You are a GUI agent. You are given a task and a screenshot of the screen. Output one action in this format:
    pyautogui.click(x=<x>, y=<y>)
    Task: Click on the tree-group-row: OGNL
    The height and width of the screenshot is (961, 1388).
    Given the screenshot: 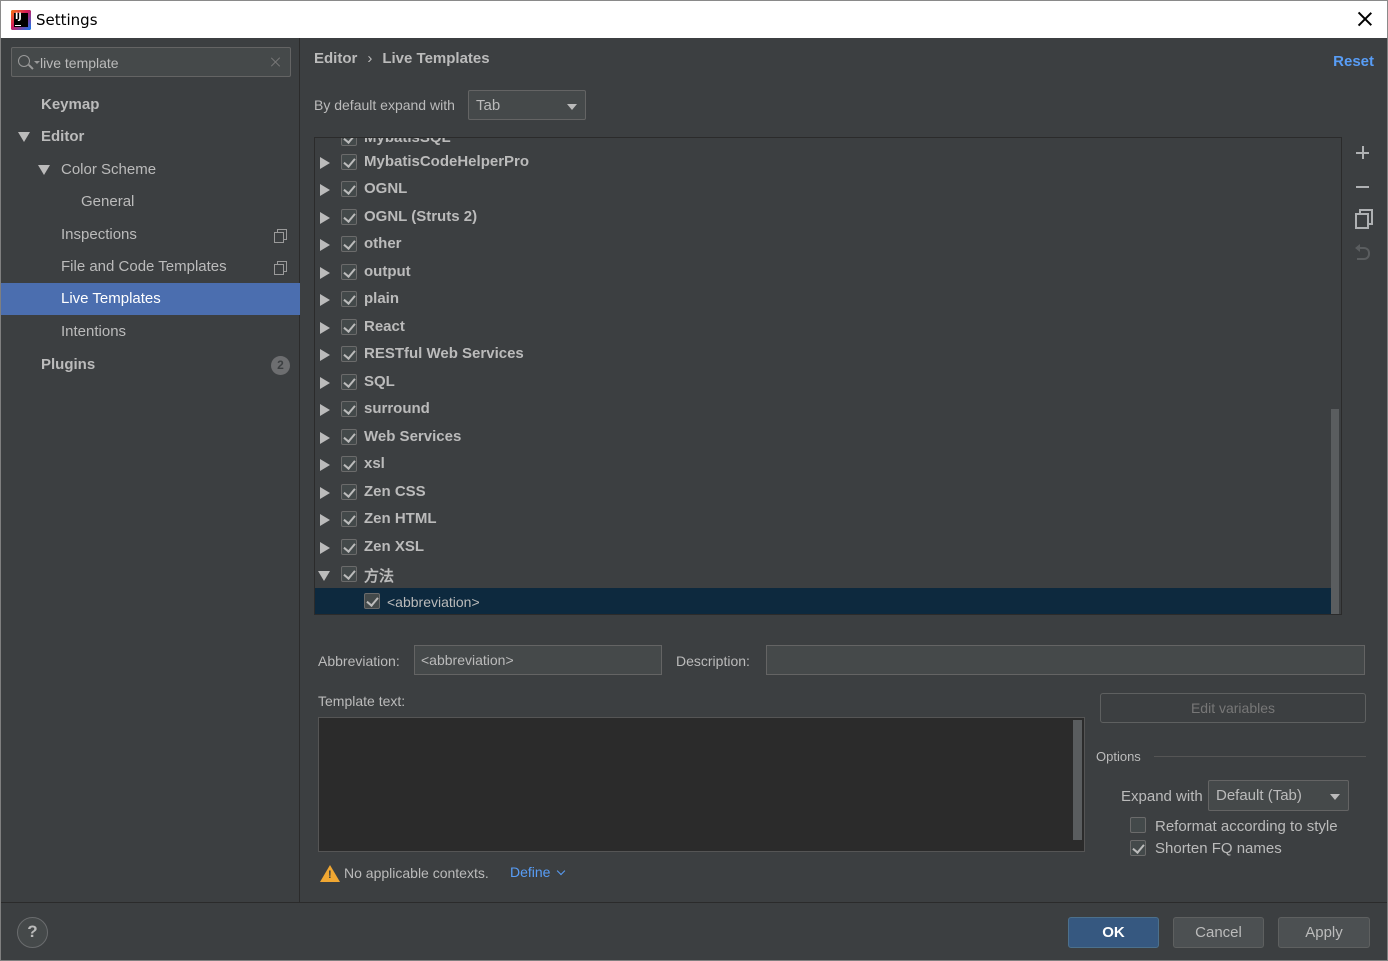 What is the action you would take?
    pyautogui.click(x=823, y=189)
    